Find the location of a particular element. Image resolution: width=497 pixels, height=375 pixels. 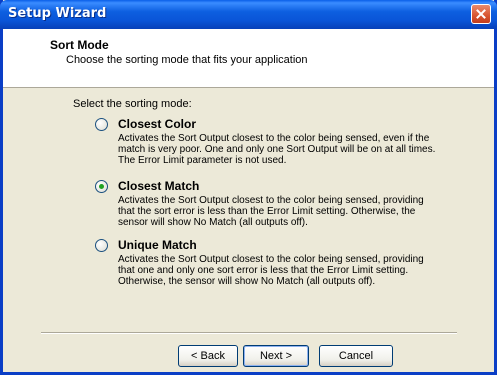

close-button is located at coordinates (481, 14).